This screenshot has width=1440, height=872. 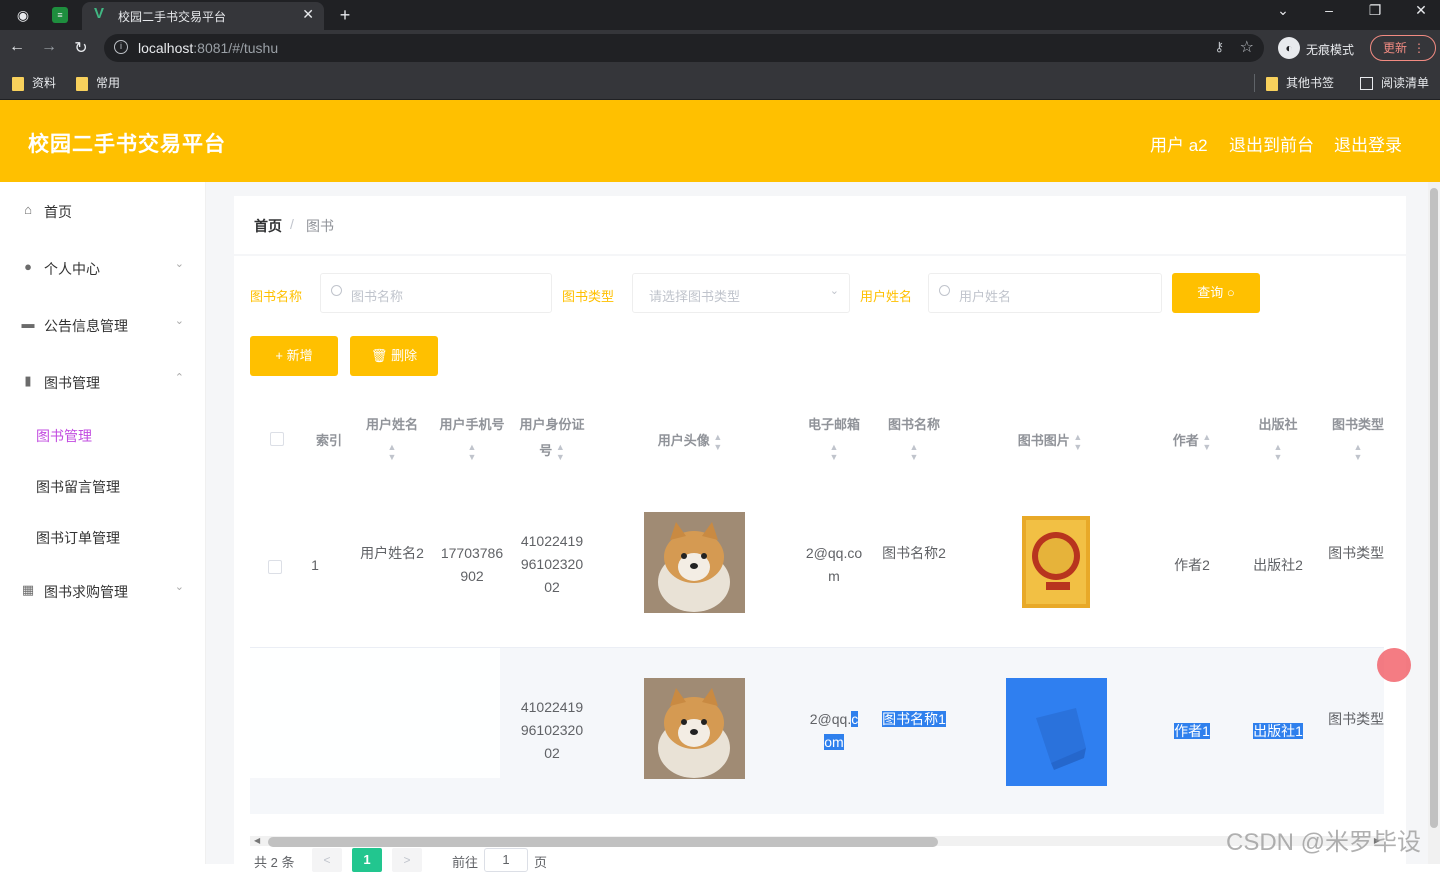 I want to click on bookmarks-bar: 资料 常用 其他书签 阅读清单, so click(x=720, y=83).